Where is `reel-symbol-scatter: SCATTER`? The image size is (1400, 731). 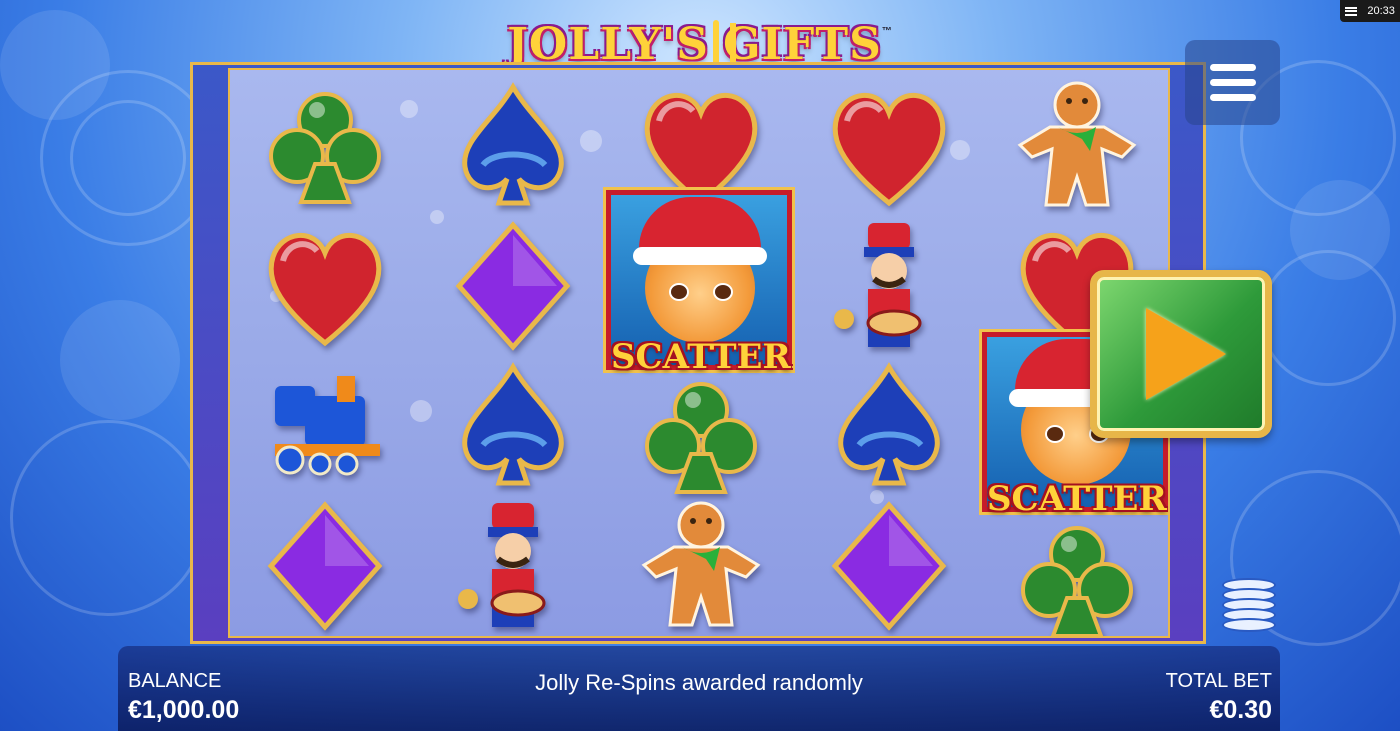
reel-symbol-scatter: SCATTER is located at coordinates (699, 282).